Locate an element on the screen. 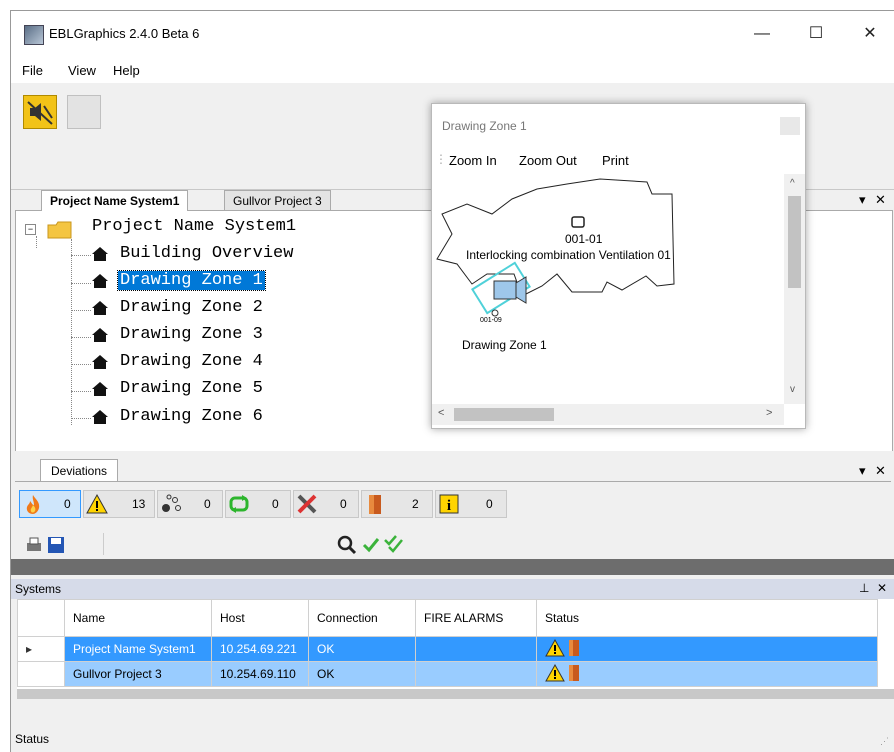 The height and width of the screenshot is (752, 894). deviation-cycle-button: 0 is located at coordinates (258, 504).